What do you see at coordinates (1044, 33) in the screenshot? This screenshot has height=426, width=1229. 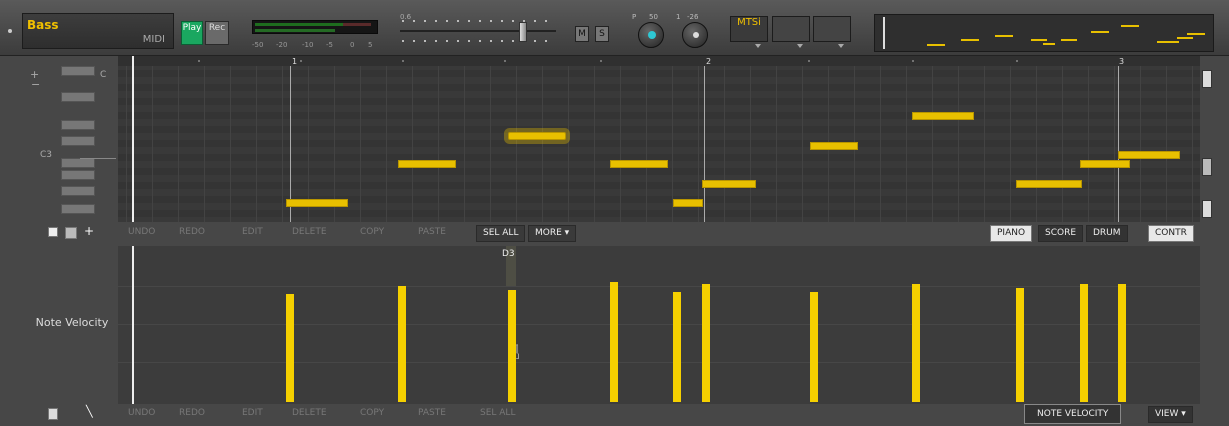 I see `clip-overview` at bounding box center [1044, 33].